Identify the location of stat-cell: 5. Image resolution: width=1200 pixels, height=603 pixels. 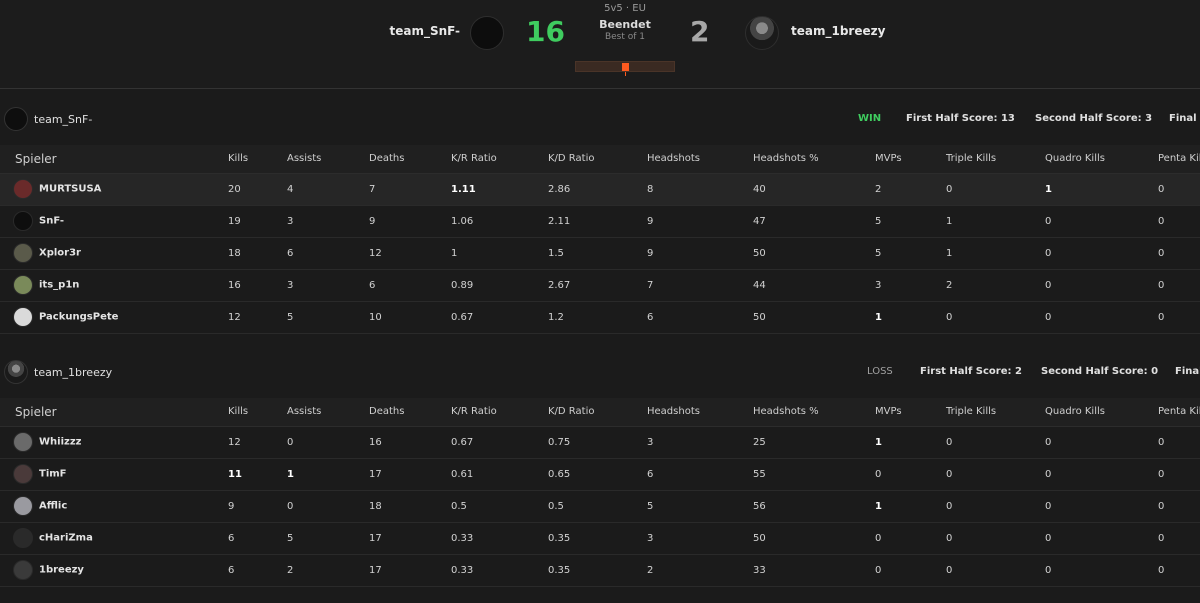
(328, 538).